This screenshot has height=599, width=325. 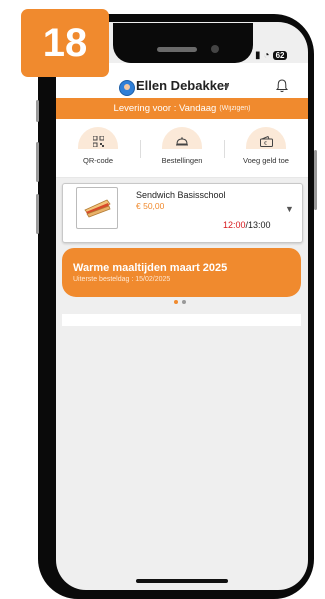 I want to click on qr-code-icon, so click(x=98, y=141).